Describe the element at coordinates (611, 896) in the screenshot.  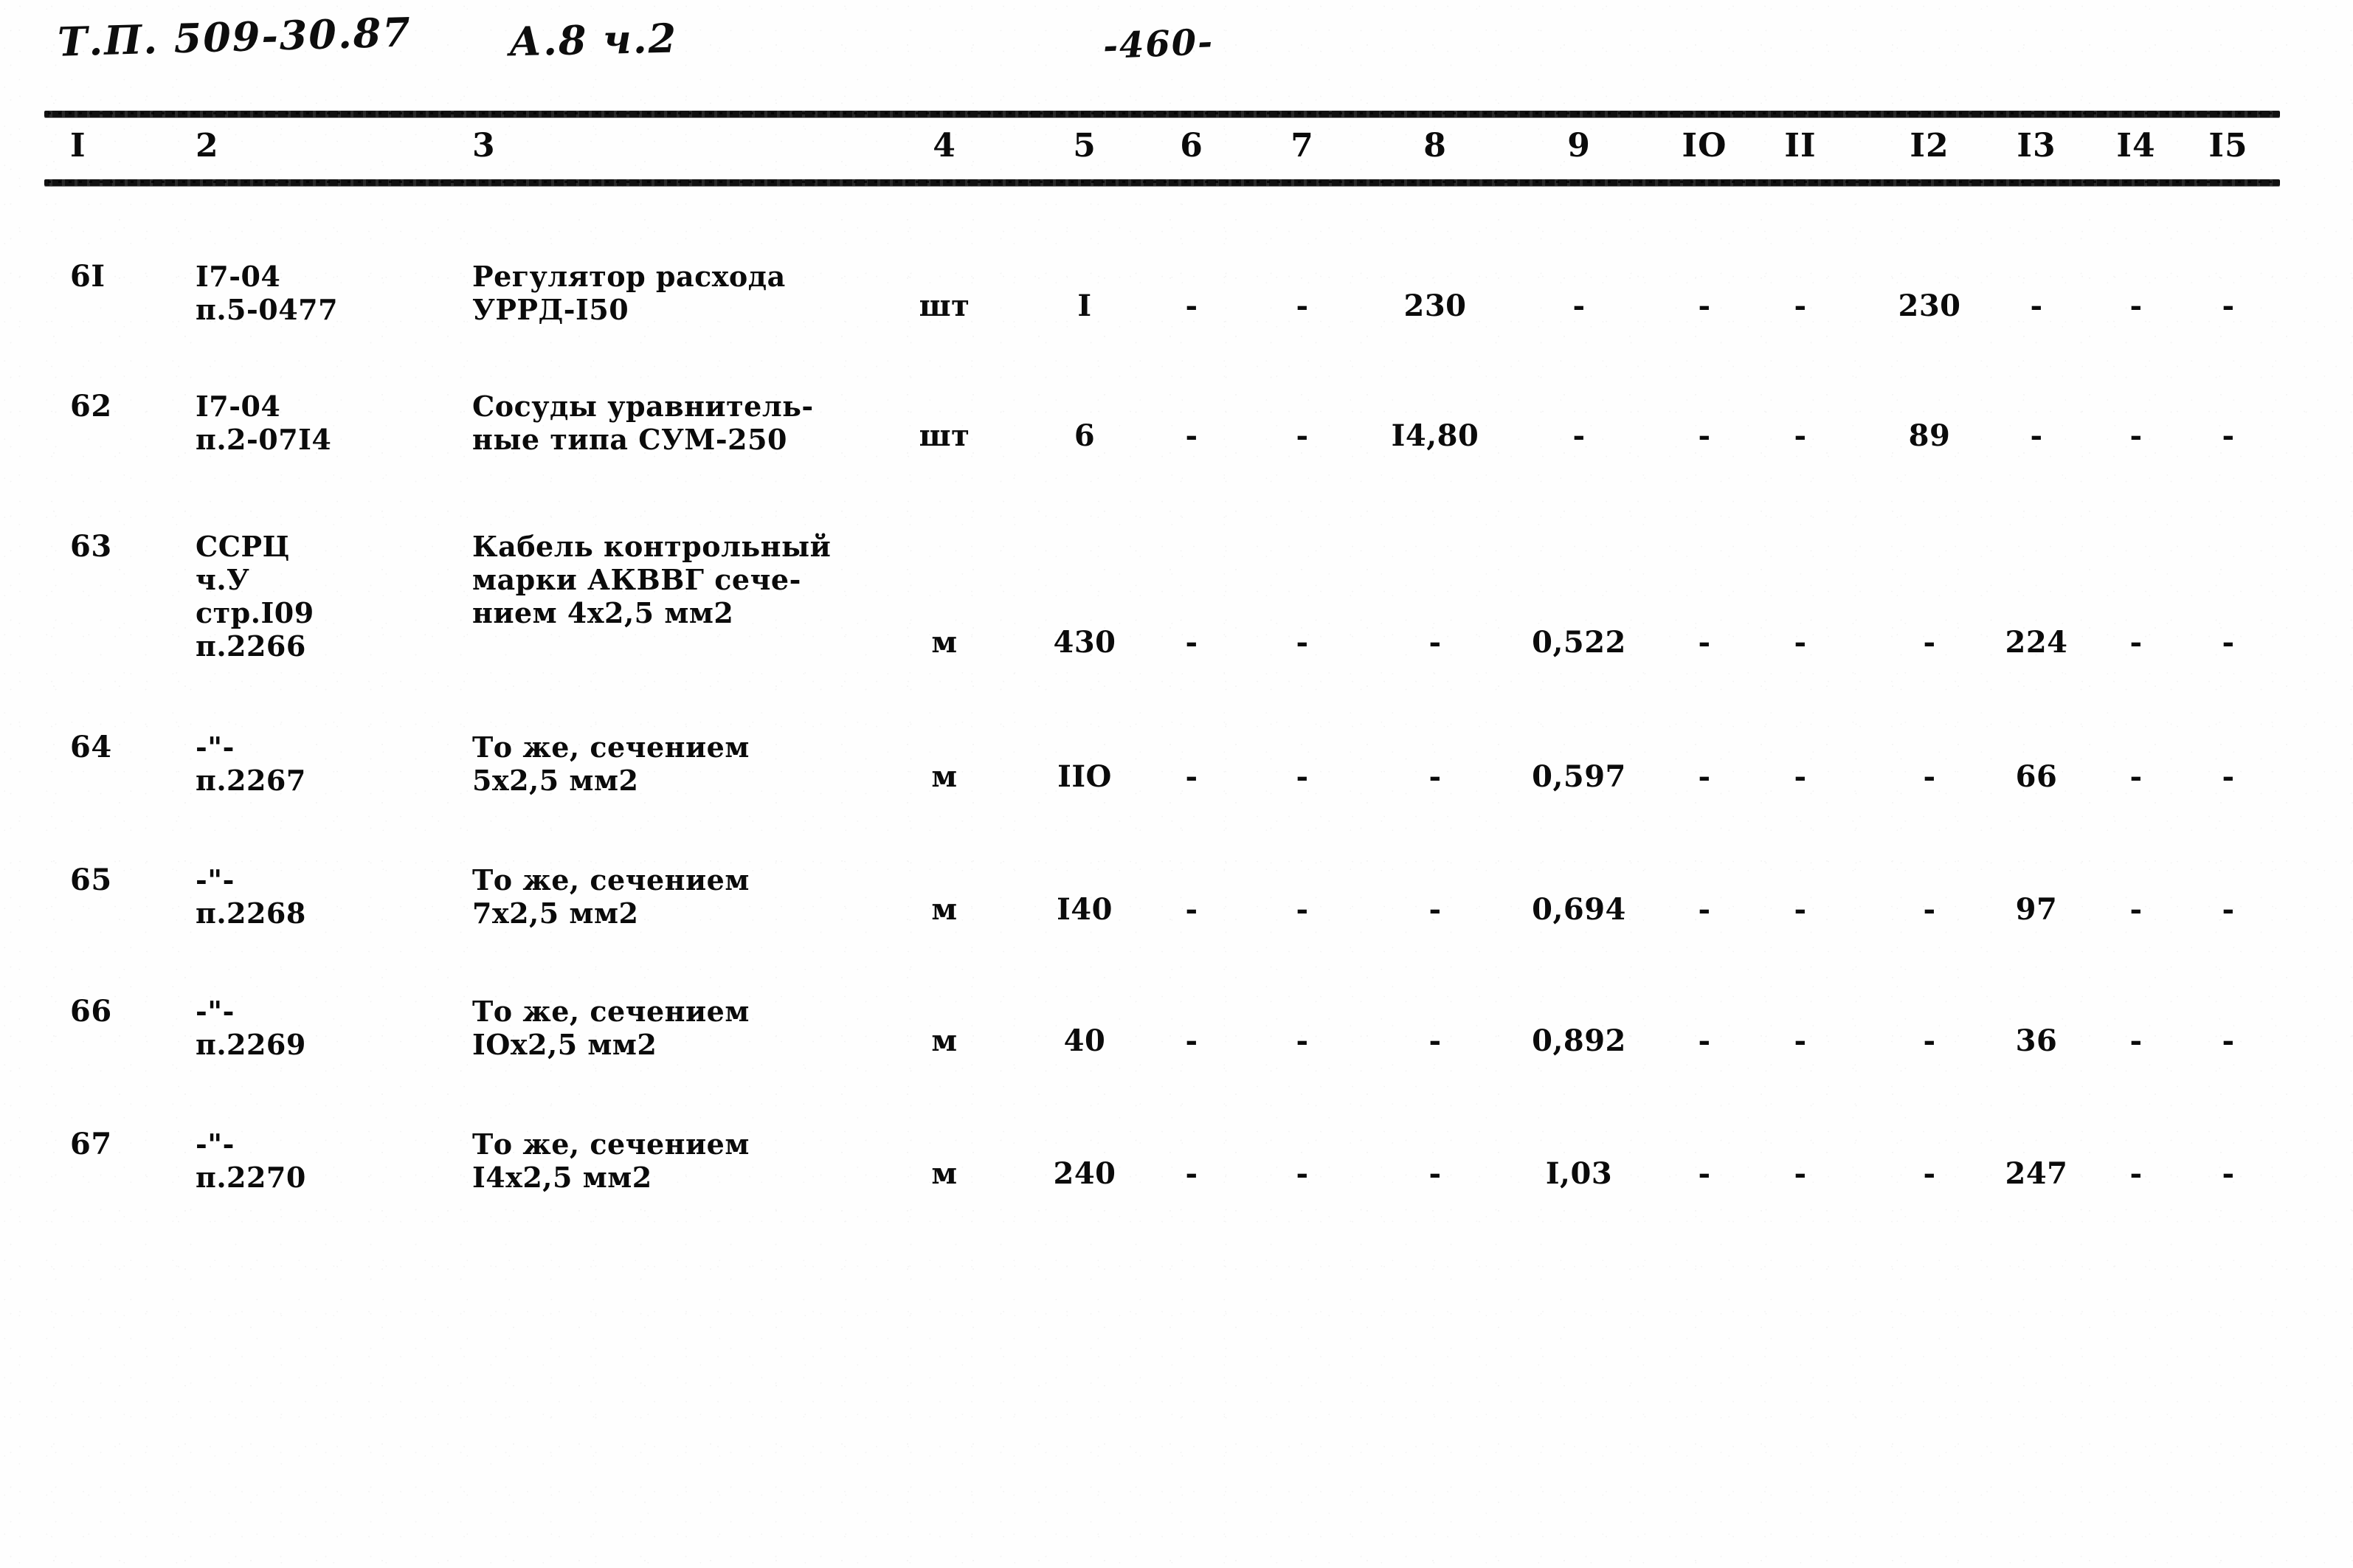
I see `item-name: То же, сечением 7х2,5 мм2` at that location.